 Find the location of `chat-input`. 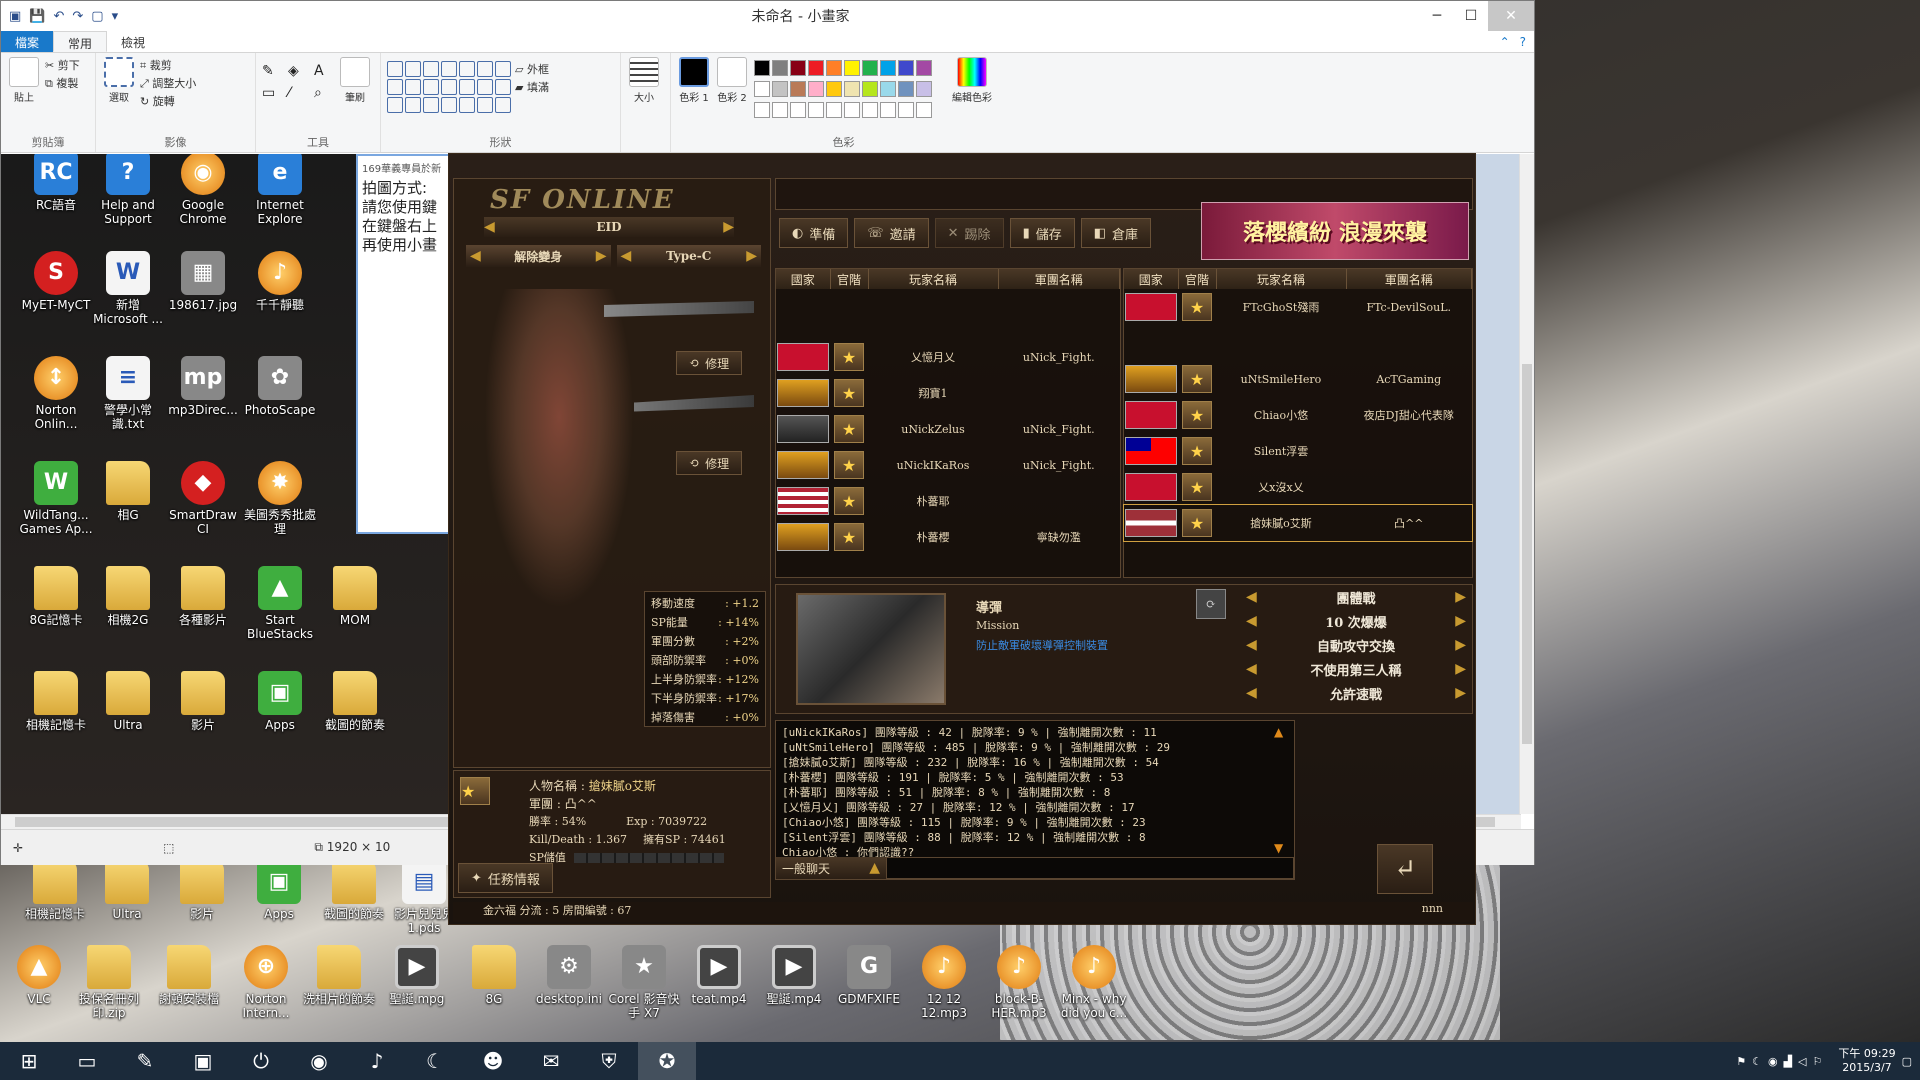

chat-input is located at coordinates (1090, 868).